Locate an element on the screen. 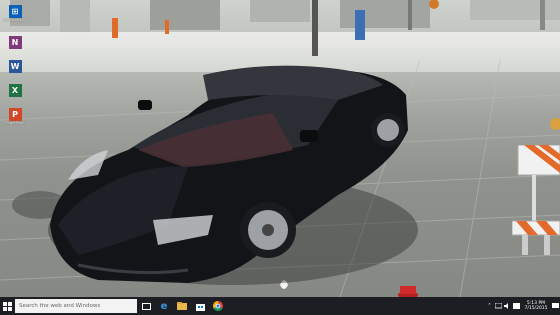  language-icon is located at coordinates (516, 306).